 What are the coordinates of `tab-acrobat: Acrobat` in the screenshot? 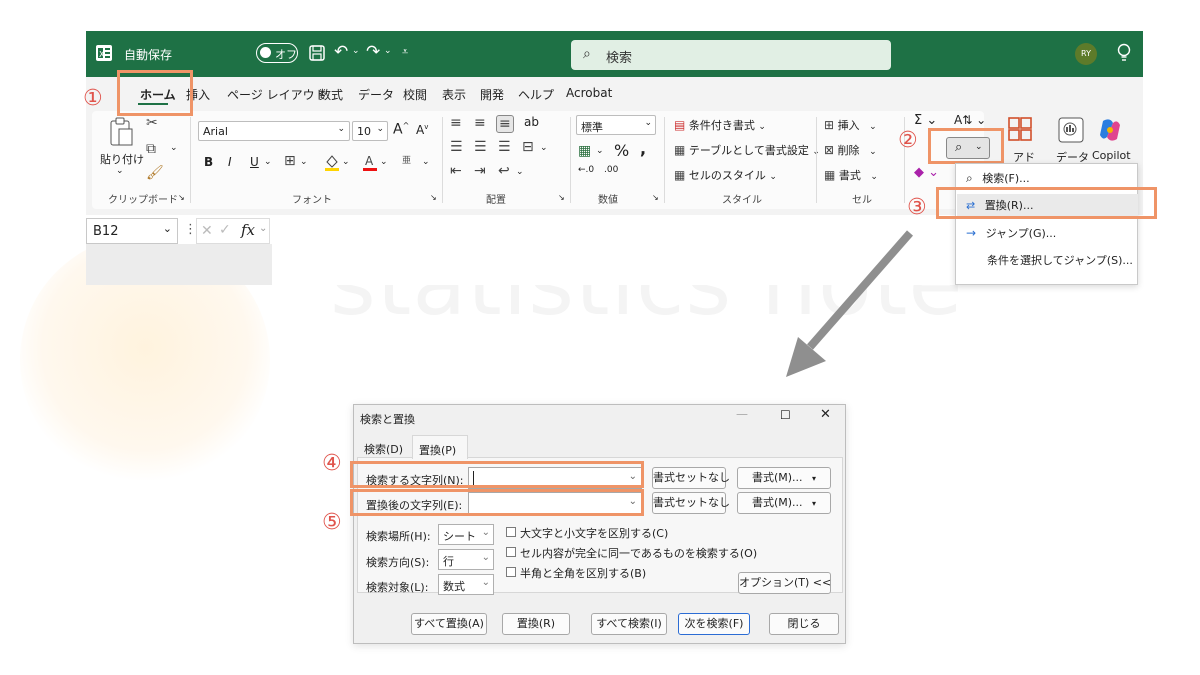 It's located at (589, 93).